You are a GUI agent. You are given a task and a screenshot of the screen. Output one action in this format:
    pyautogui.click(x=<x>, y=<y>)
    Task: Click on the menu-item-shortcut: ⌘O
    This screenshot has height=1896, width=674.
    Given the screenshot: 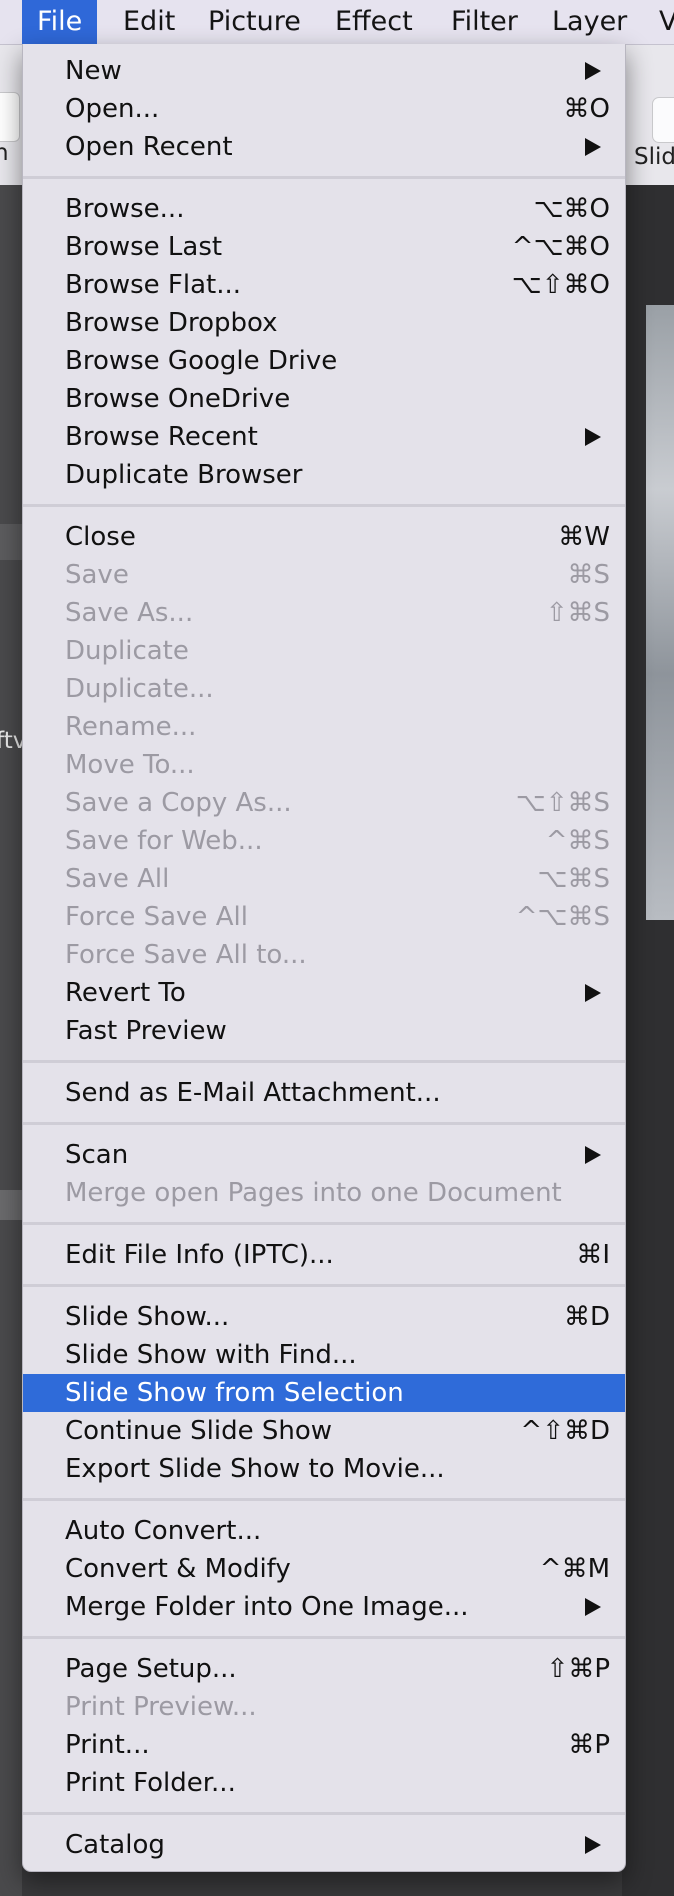 What is the action you would take?
    pyautogui.click(x=586, y=109)
    